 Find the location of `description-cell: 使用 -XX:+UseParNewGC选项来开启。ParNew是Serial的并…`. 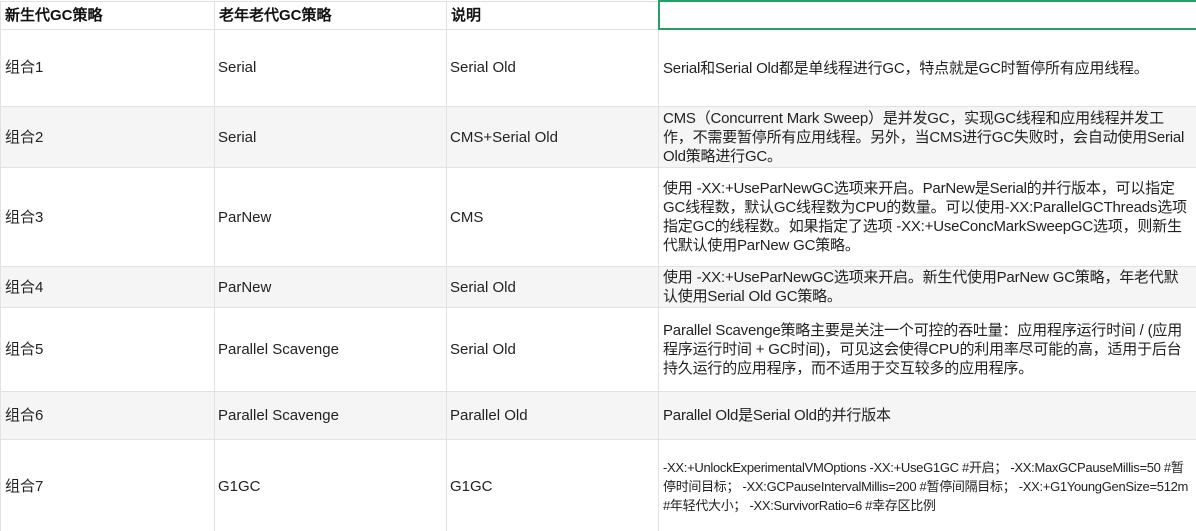

description-cell: 使用 -XX:+UseParNewGC选项来开启。ParNew是Serial的并… is located at coordinates (927, 217).